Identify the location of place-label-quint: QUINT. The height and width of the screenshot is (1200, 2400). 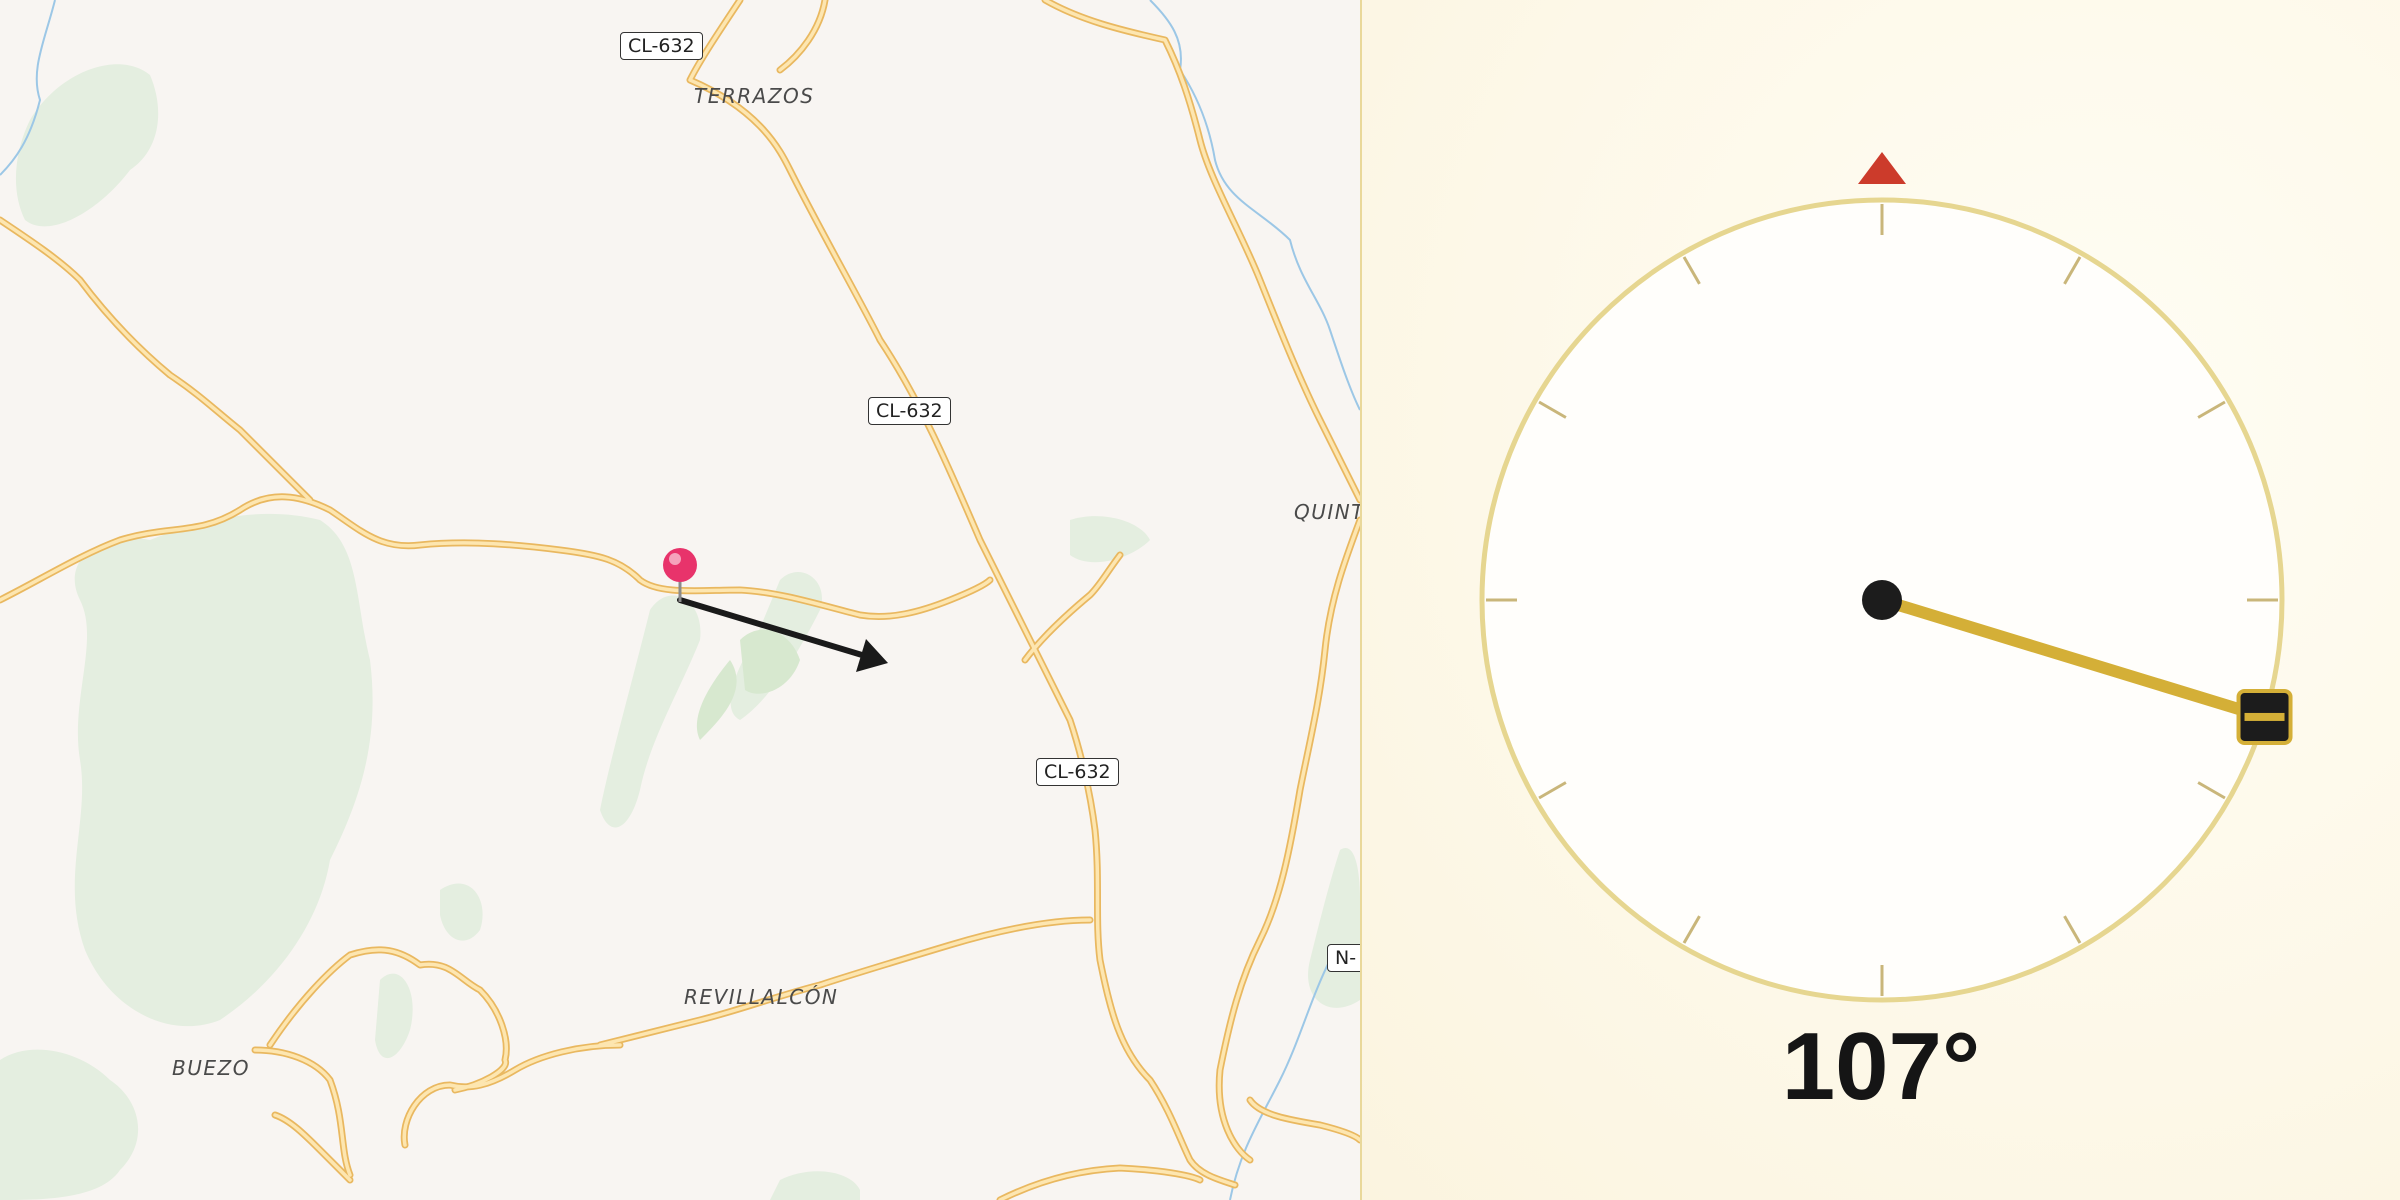
(1327, 512).